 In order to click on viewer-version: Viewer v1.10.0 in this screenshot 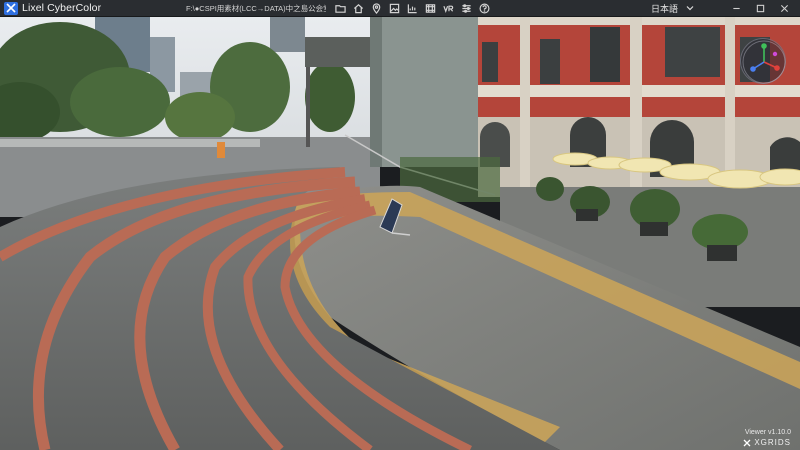, I will do `click(767, 432)`.